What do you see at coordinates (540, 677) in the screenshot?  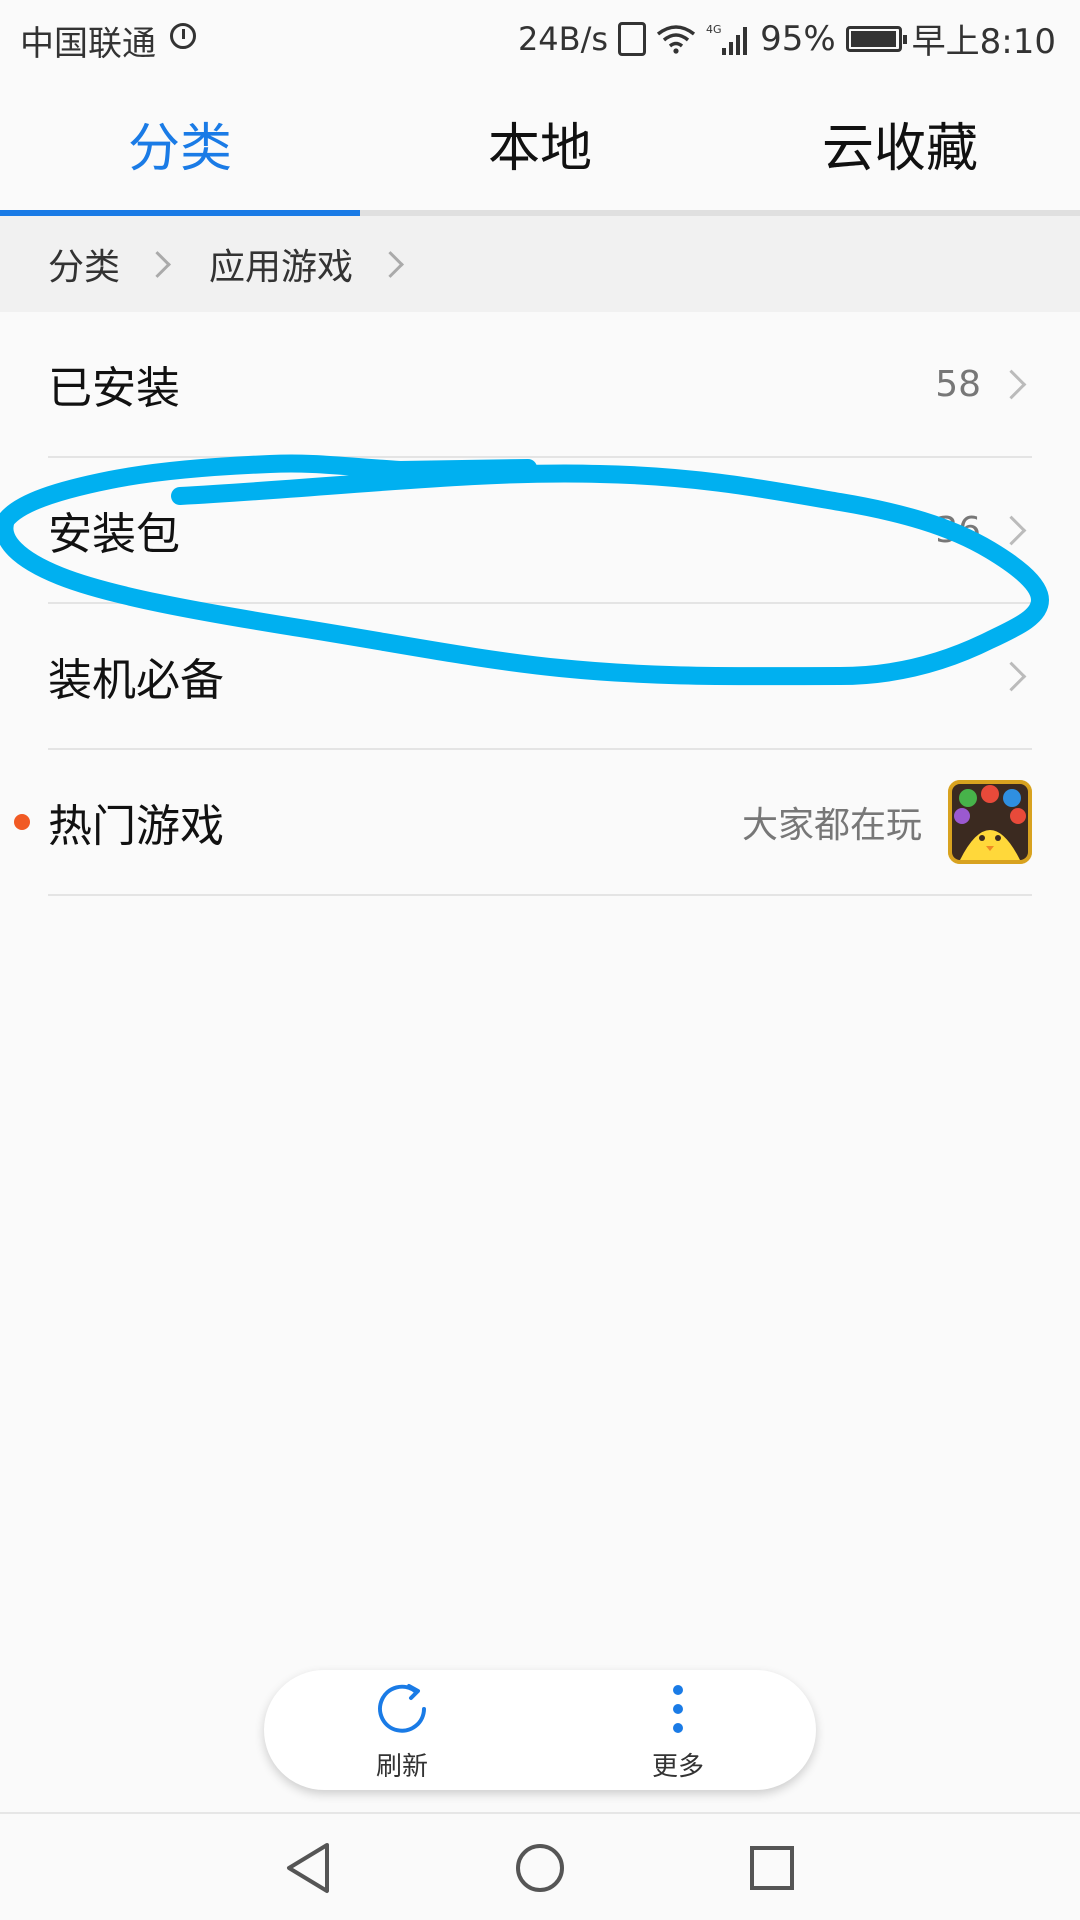 I see `list-item-essentials: 装机必备` at bounding box center [540, 677].